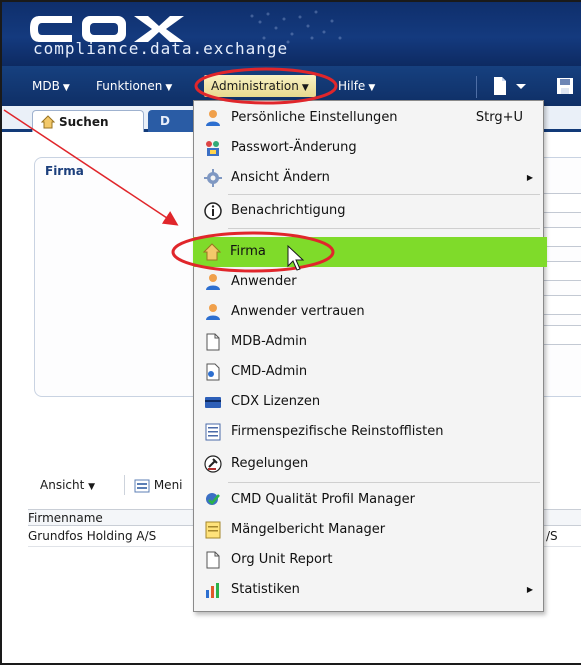 This screenshot has width=581, height=666. Describe the element at coordinates (213, 282) in the screenshot. I see `user-icon` at that location.